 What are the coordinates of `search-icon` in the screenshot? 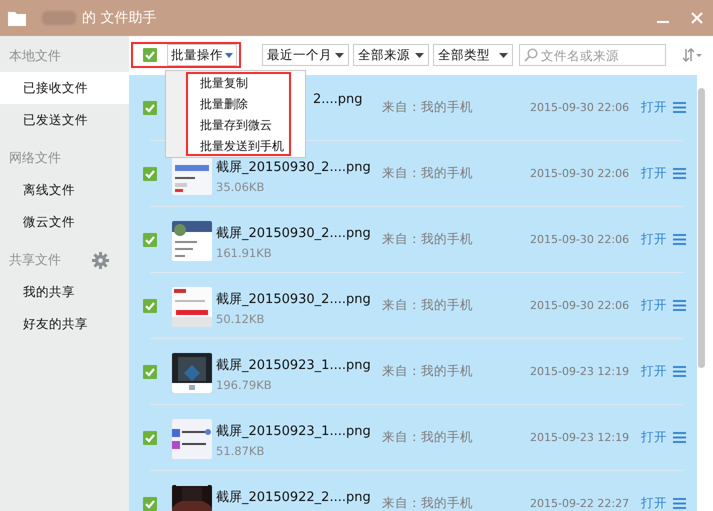 It's located at (531, 55).